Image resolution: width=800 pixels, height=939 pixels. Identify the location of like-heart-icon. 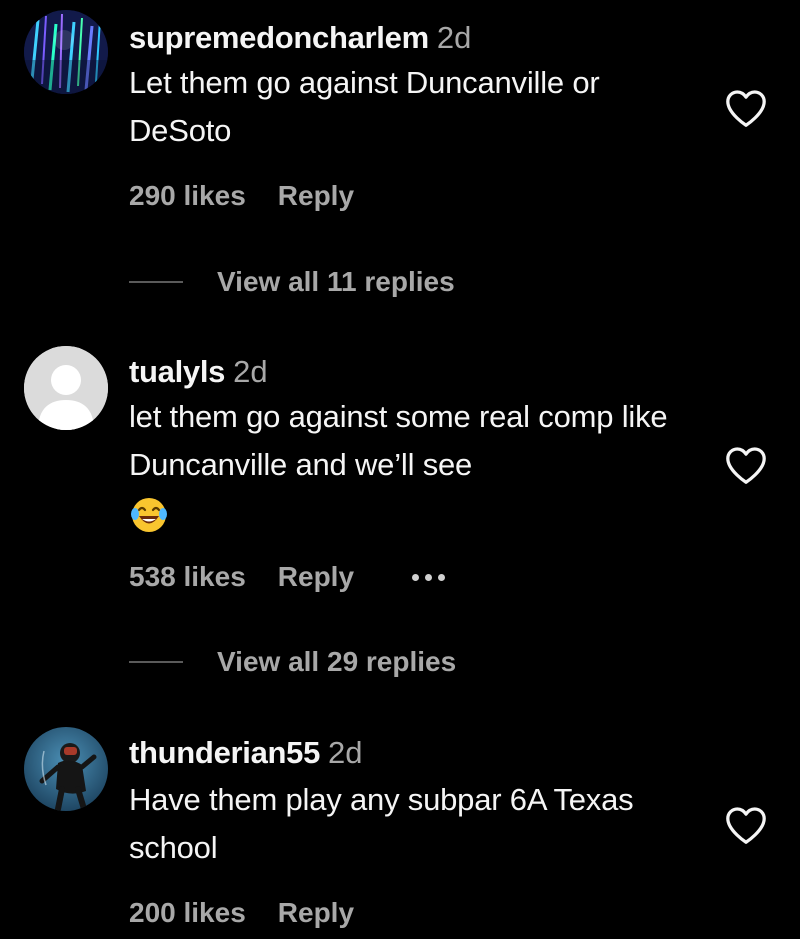
(746, 825).